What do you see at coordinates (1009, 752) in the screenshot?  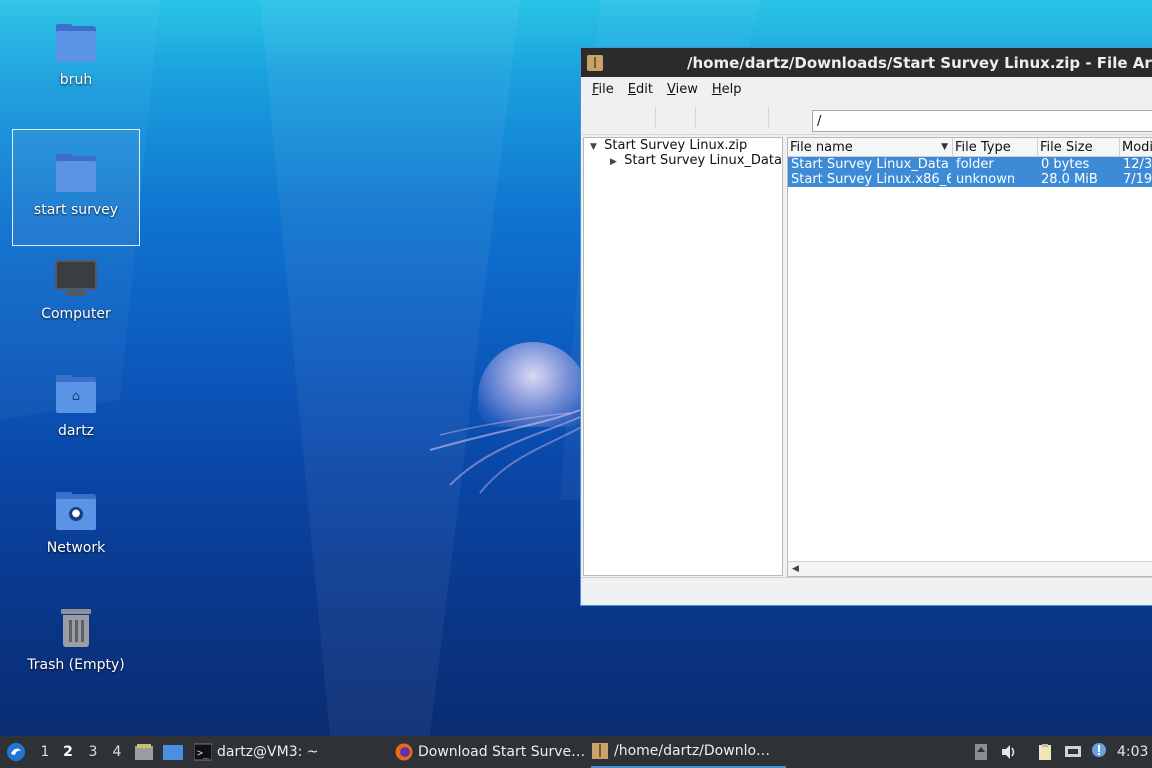 I see `volume-icon` at bounding box center [1009, 752].